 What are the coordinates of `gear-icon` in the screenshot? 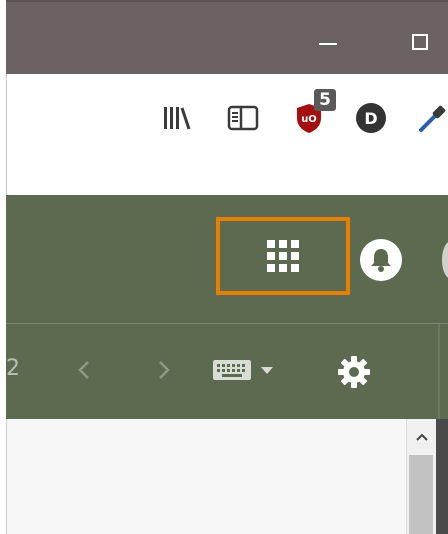 It's located at (354, 372).